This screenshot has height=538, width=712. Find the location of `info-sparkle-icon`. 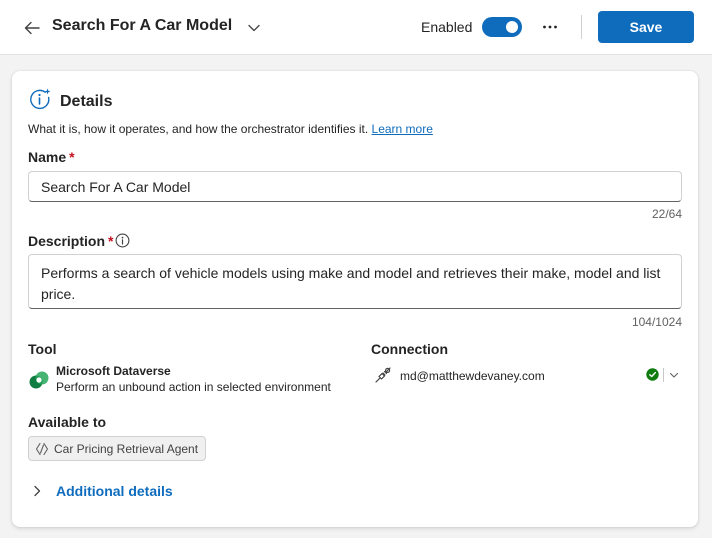

info-sparkle-icon is located at coordinates (40, 99).